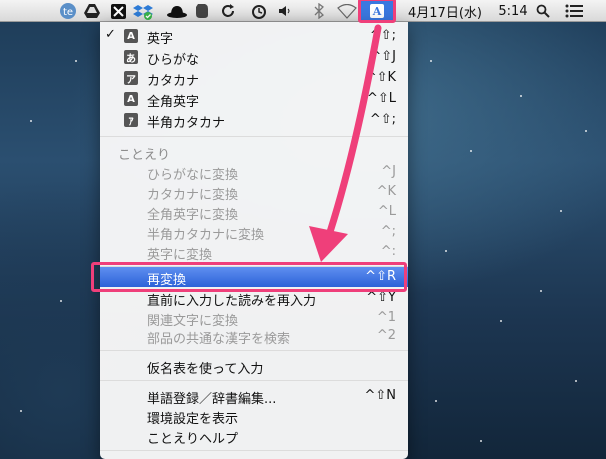  Describe the element at coordinates (345, 143) in the screenshot. I see `annotation-arrow` at that location.